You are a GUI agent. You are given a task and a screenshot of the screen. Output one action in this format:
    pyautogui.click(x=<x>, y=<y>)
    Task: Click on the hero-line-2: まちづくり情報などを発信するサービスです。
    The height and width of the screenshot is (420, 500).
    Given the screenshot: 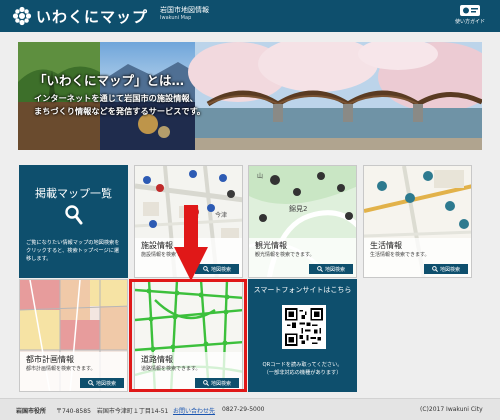 What is the action you would take?
    pyautogui.click(x=120, y=111)
    